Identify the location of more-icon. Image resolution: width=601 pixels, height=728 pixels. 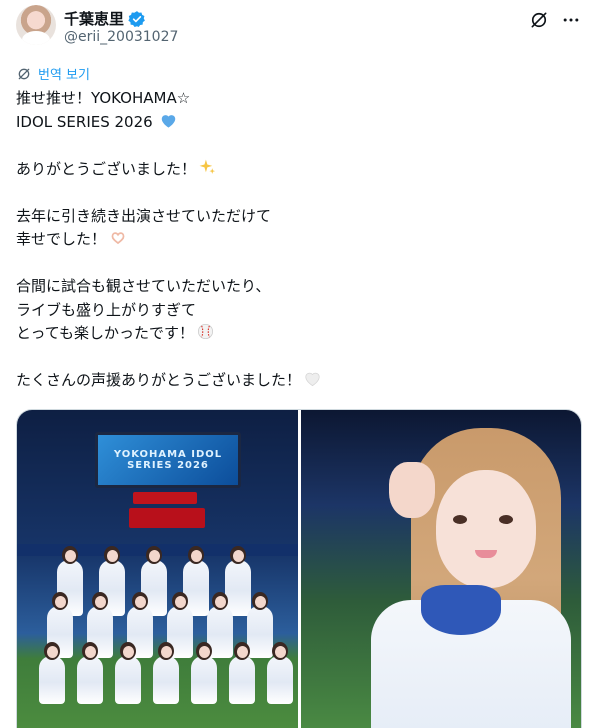
(571, 20).